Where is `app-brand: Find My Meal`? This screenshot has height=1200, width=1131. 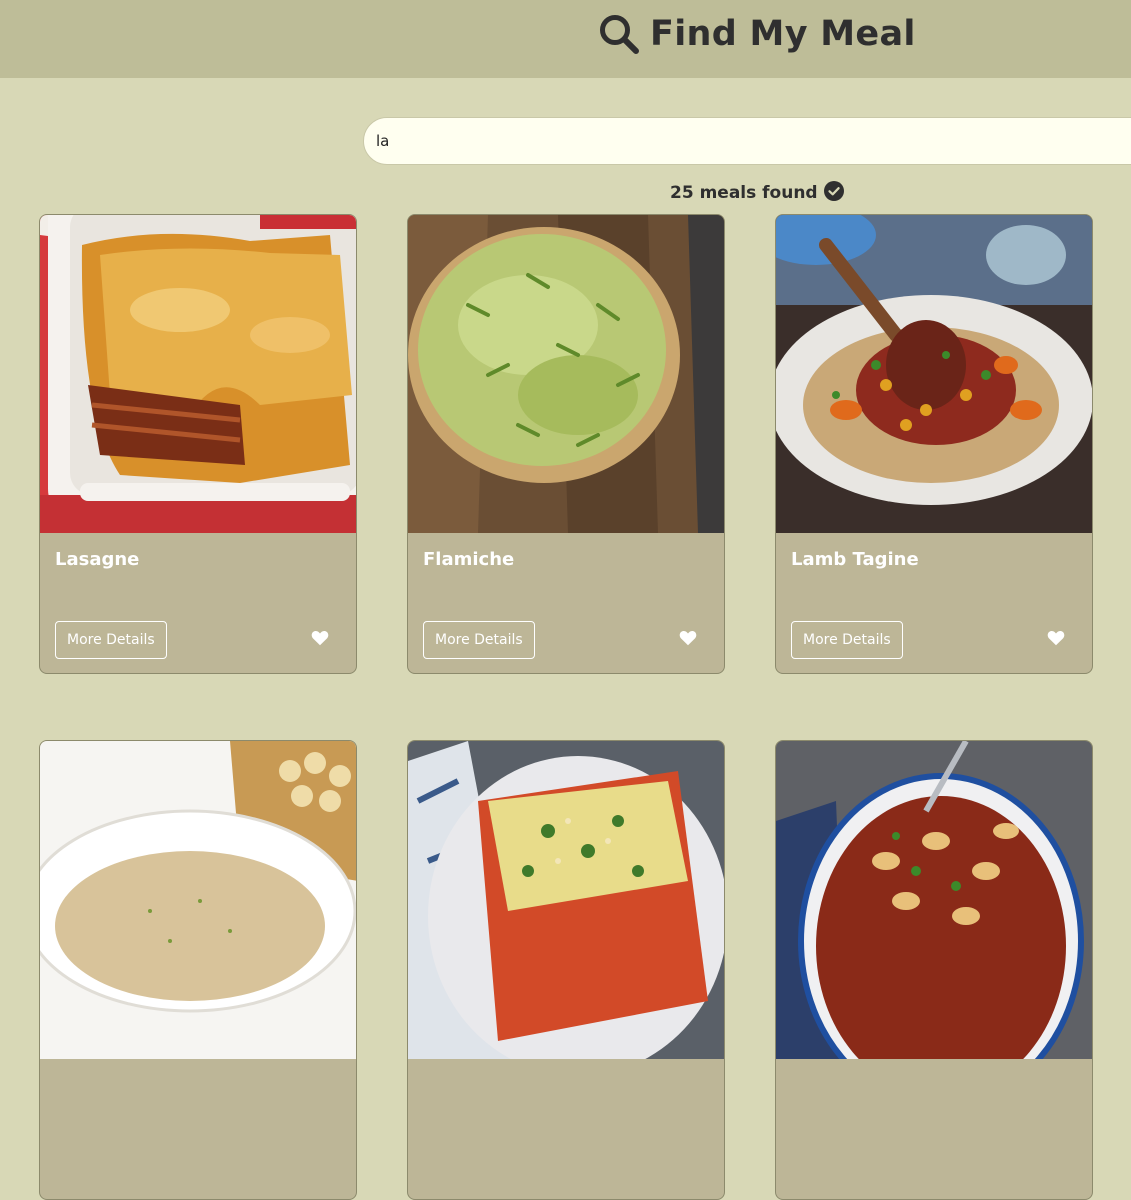
app-brand: Find My Meal is located at coordinates (757, 34).